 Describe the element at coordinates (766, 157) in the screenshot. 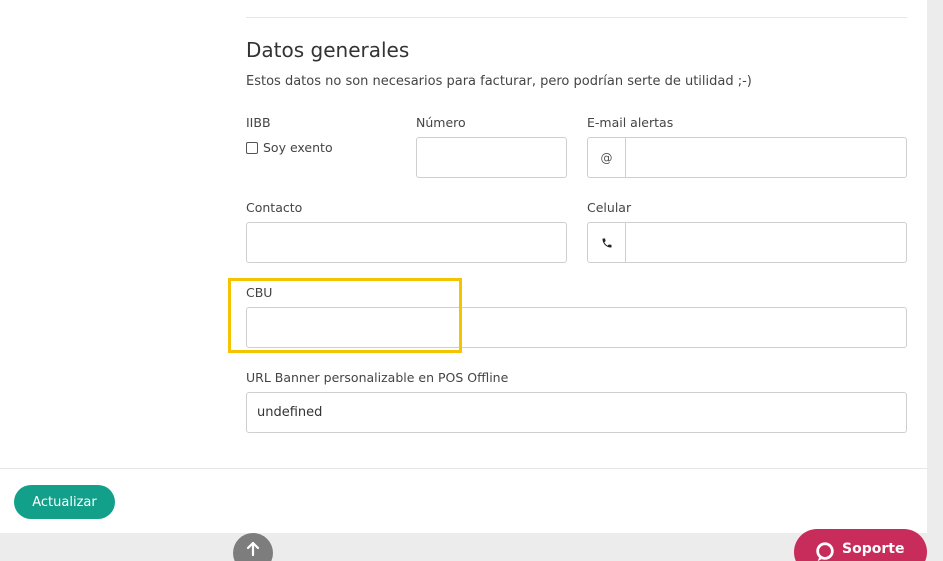

I see `email-alertas-input` at that location.